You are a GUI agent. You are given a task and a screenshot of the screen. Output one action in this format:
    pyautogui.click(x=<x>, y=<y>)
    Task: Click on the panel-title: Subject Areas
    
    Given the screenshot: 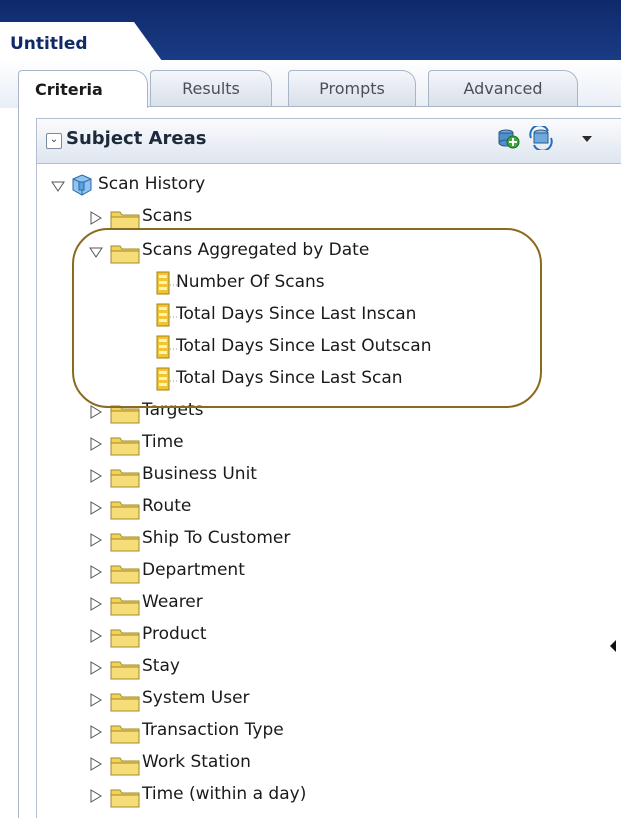 What is the action you would take?
    pyautogui.click(x=136, y=138)
    